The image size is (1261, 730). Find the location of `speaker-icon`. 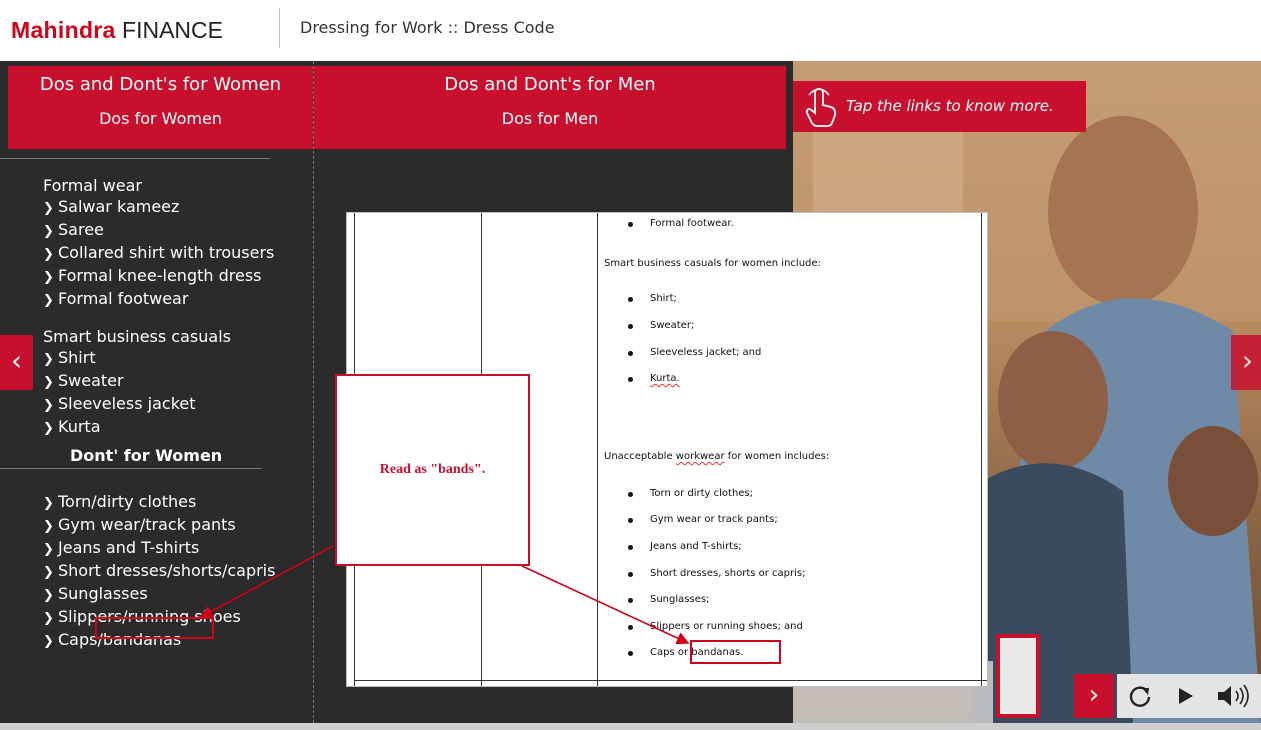

speaker-icon is located at coordinates (1233, 696).